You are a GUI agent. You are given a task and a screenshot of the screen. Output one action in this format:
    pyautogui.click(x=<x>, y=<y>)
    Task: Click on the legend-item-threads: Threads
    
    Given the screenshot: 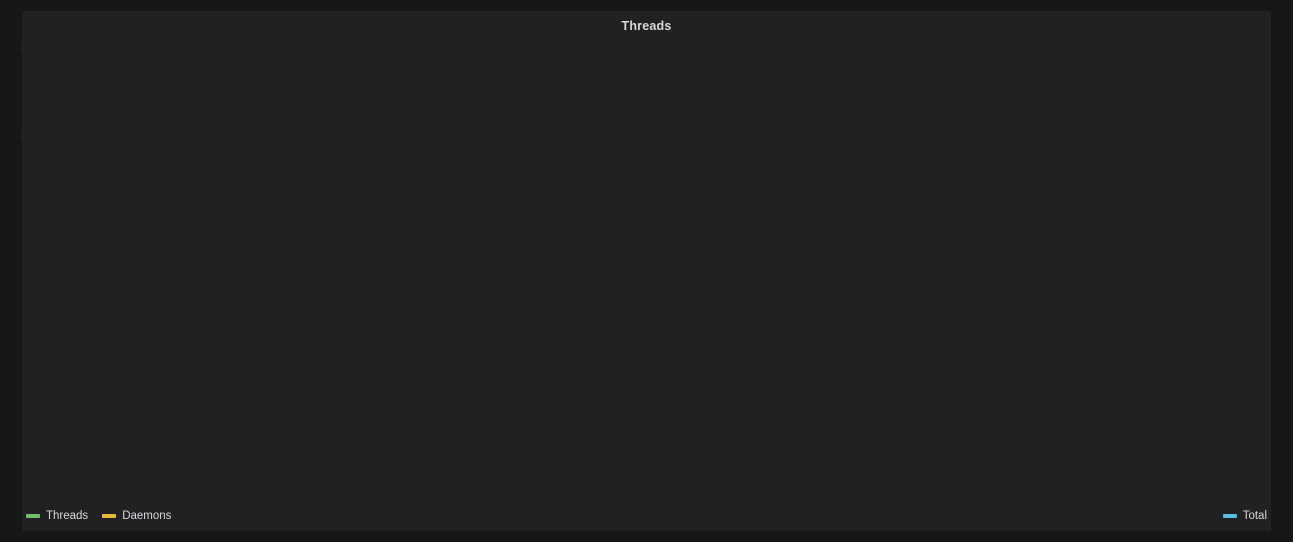 What is the action you would take?
    pyautogui.click(x=57, y=516)
    